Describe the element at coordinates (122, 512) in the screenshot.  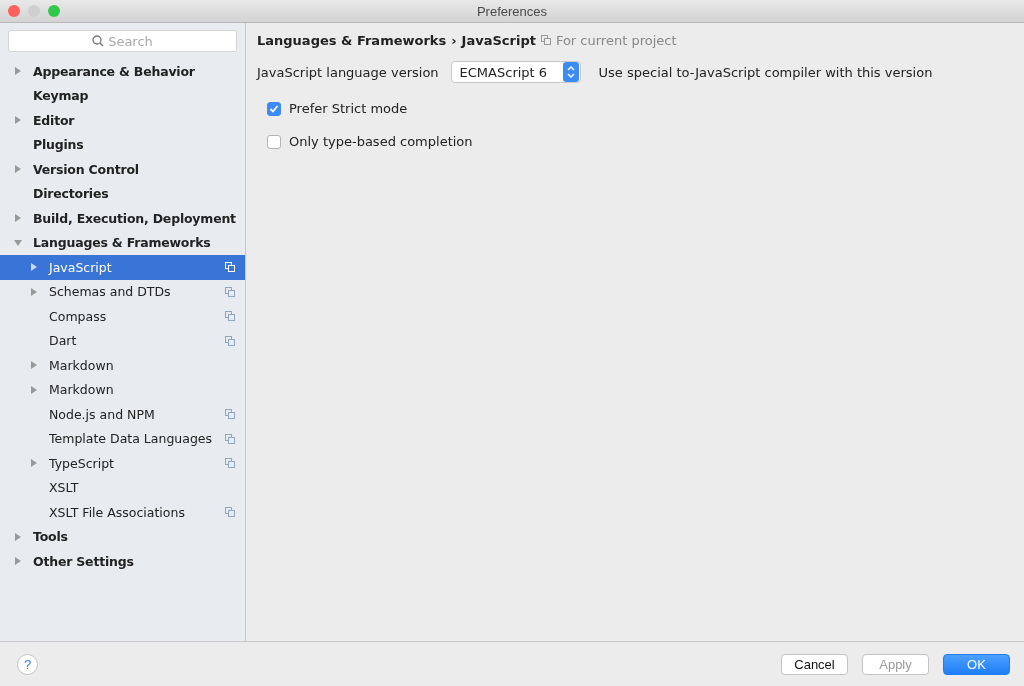
I see `settings-tree-item: XSLT File Associations` at that location.